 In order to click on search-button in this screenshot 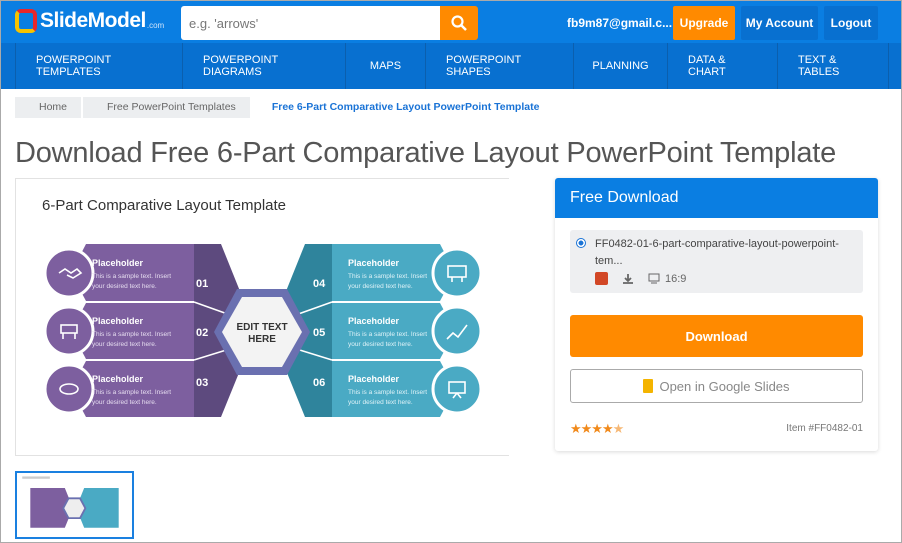, I will do `click(459, 23)`.